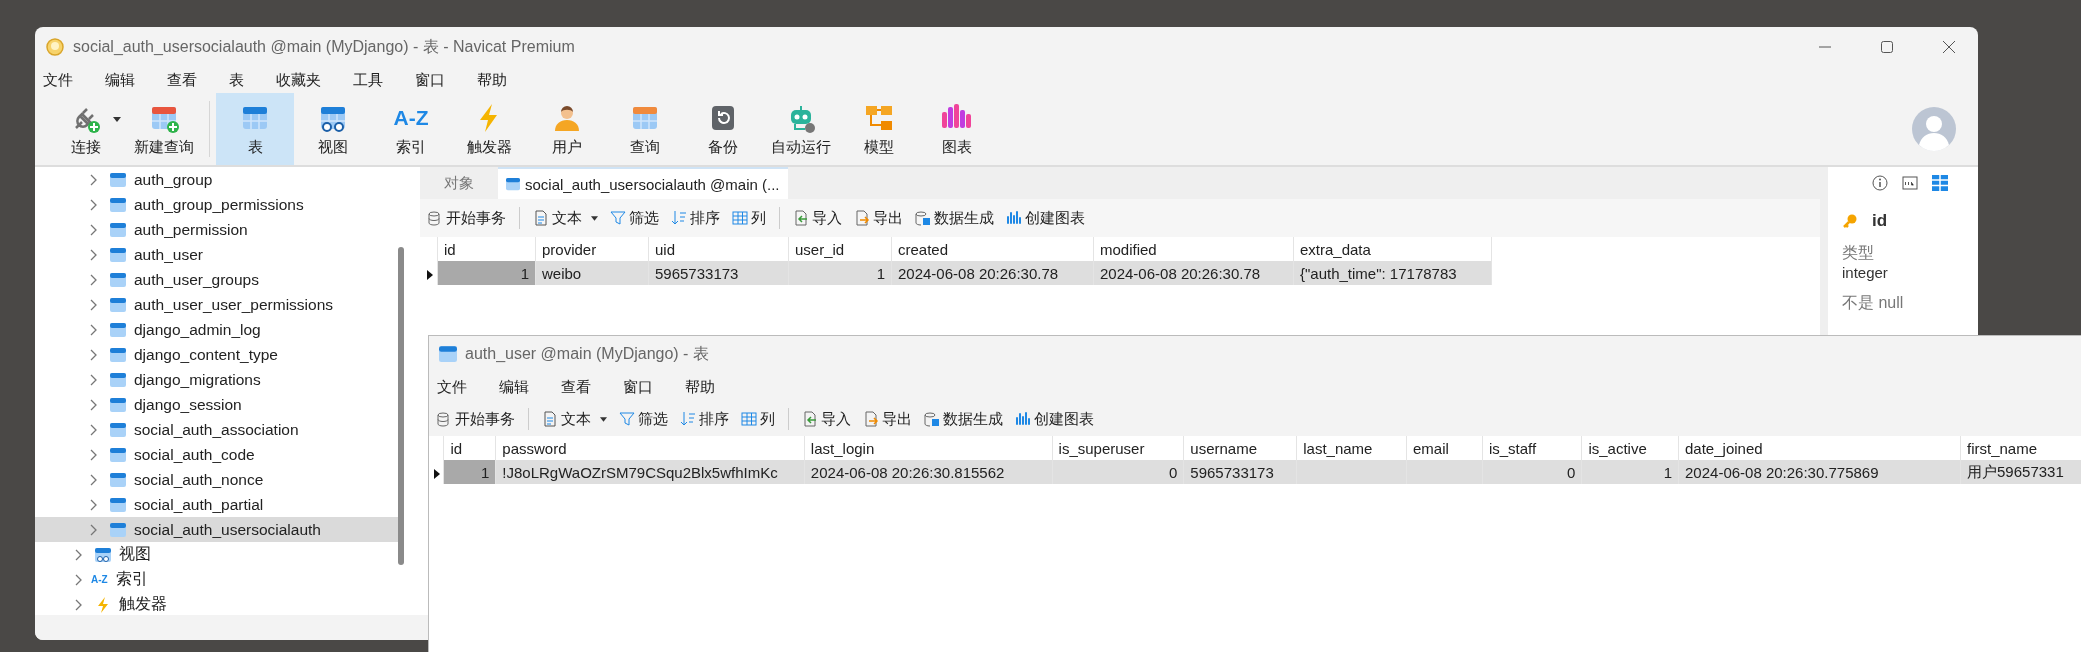 Image resolution: width=2081 pixels, height=652 pixels. Describe the element at coordinates (957, 129) in the screenshot. I see `toolbar-button: 图表` at that location.